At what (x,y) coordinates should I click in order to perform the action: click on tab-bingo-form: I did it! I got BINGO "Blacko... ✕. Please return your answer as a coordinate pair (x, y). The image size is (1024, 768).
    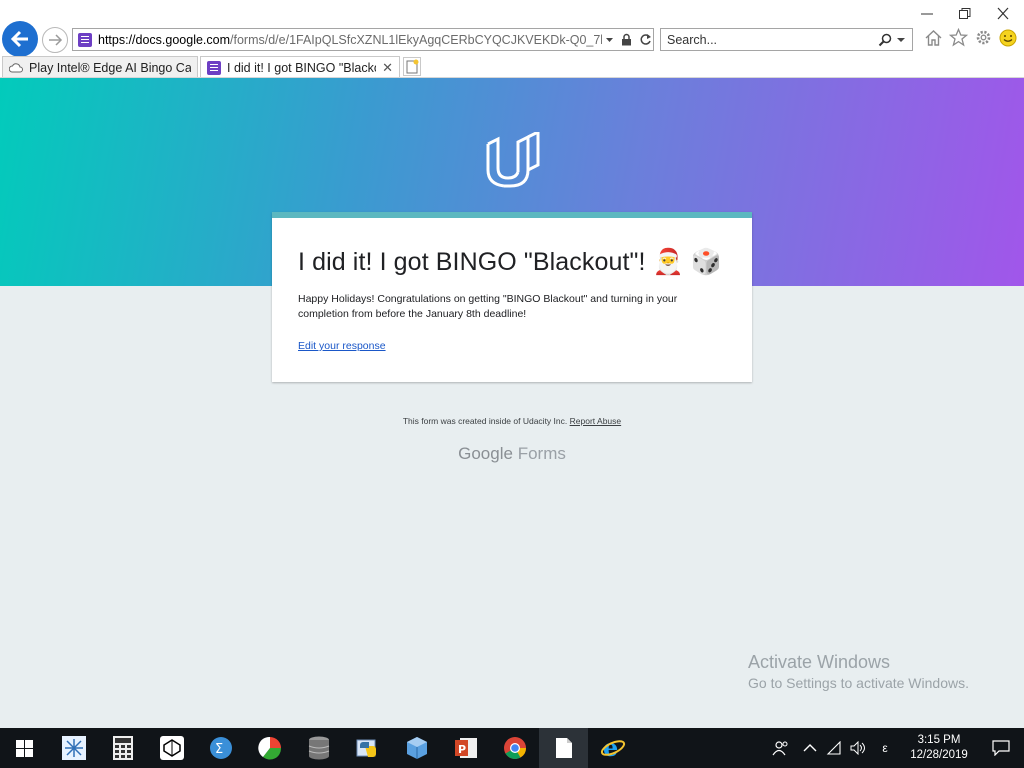
    Looking at the image, I should click on (300, 67).